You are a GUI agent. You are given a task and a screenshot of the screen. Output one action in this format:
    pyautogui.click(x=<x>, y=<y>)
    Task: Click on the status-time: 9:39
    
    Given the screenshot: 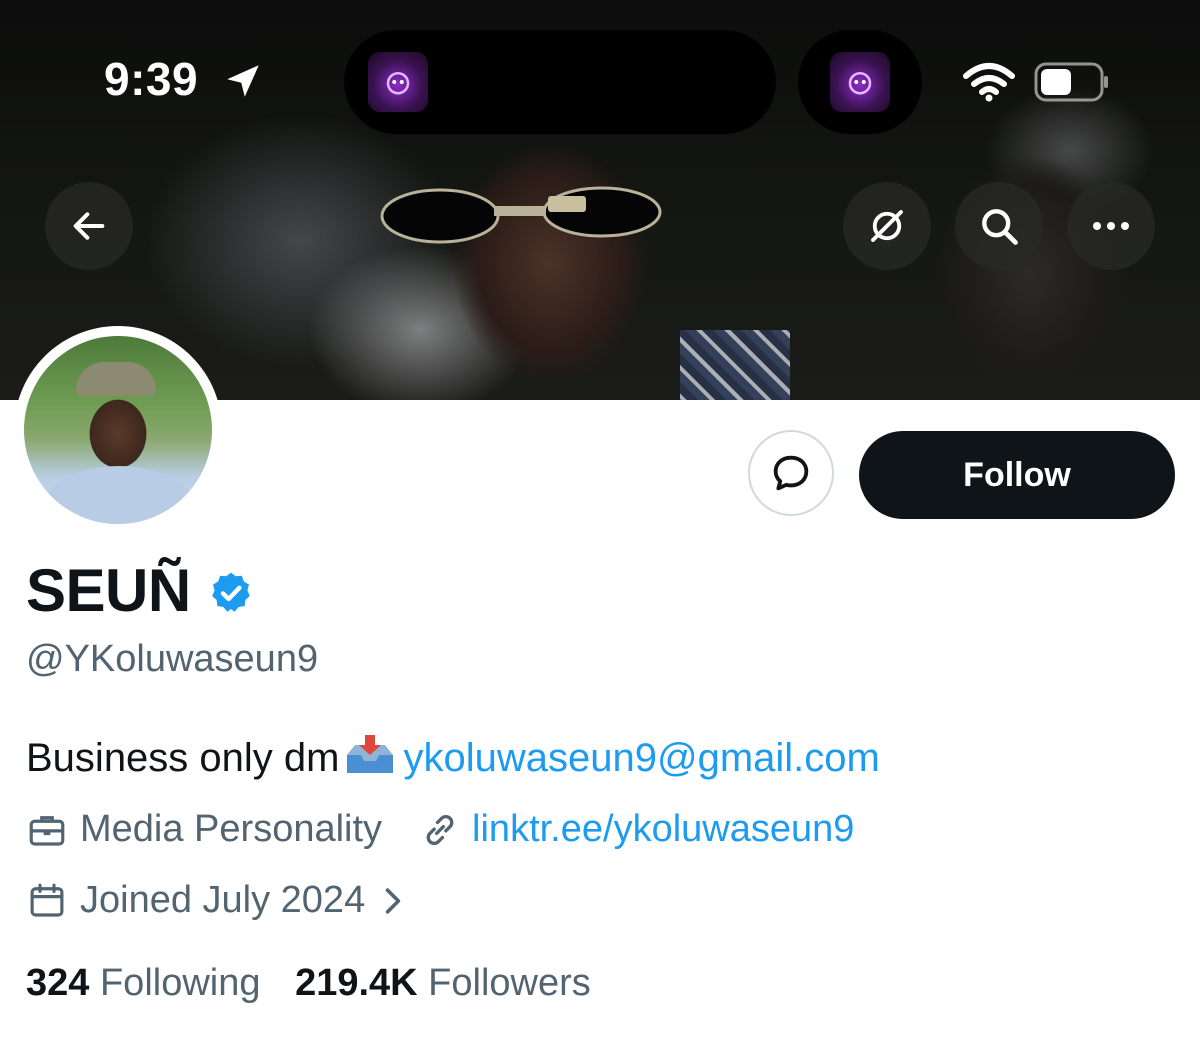 What is the action you would take?
    pyautogui.click(x=151, y=79)
    